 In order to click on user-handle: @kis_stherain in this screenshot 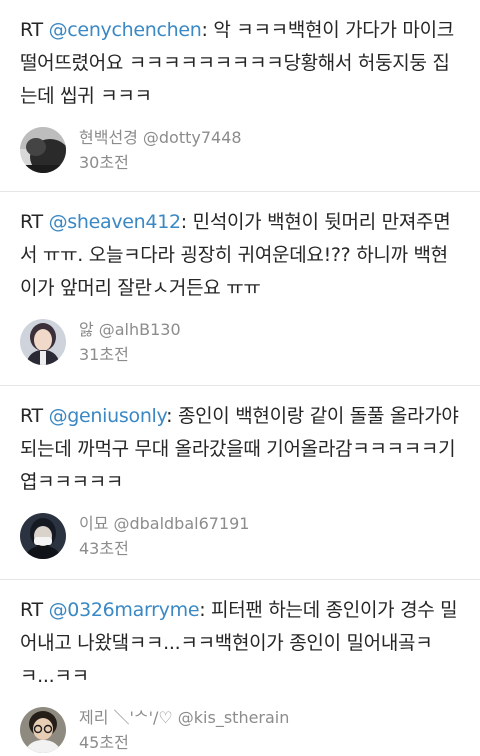, I will do `click(233, 717)`.